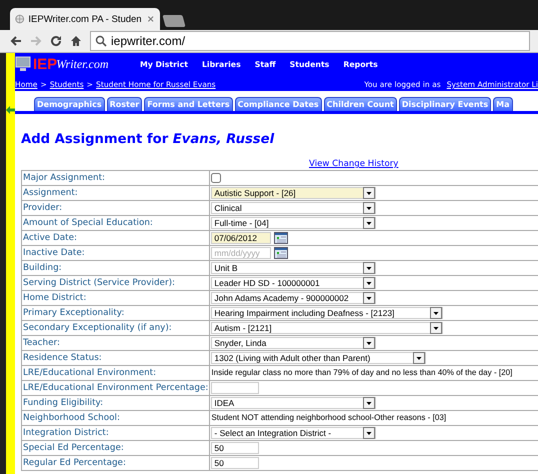  Describe the element at coordinates (235, 388) in the screenshot. I see `text-field` at that location.